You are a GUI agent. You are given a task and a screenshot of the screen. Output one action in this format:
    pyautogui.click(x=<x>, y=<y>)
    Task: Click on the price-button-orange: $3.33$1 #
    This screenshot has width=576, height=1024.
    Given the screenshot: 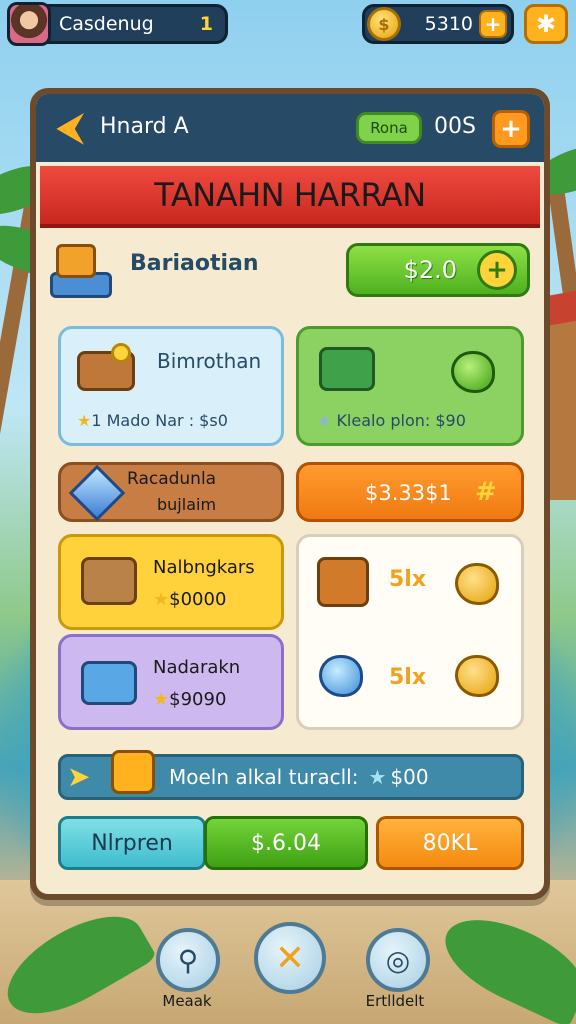 What is the action you would take?
    pyautogui.click(x=410, y=492)
    